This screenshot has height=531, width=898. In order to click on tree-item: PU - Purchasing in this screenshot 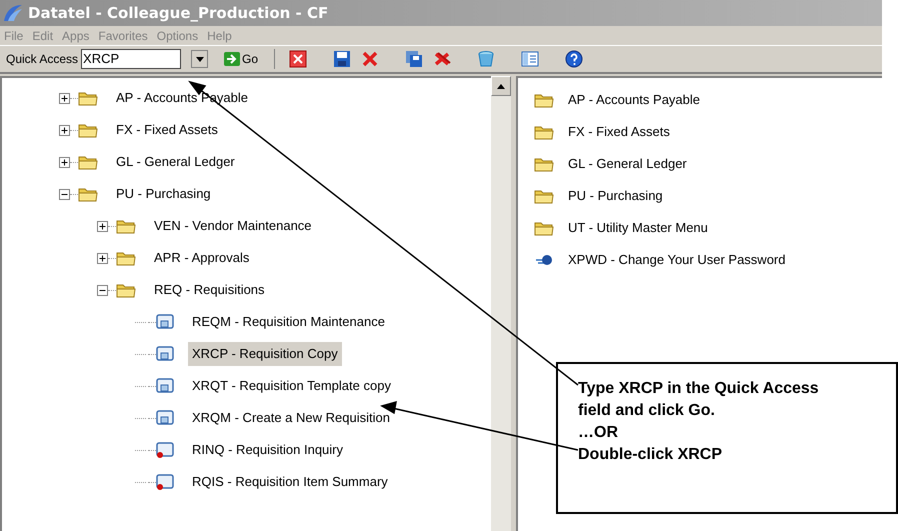, I will do `click(163, 194)`.